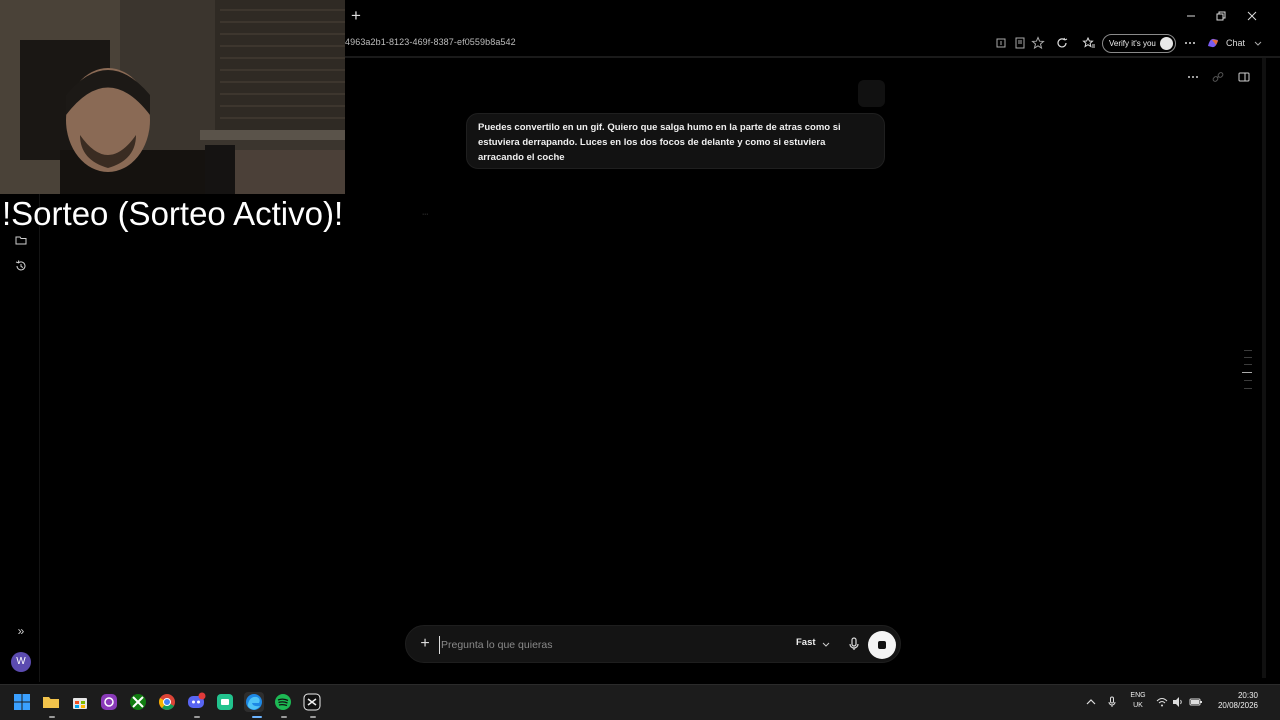 The image size is (1280, 720). Describe the element at coordinates (1235, 43) in the screenshot. I see `chat-button-label: Chat` at that location.